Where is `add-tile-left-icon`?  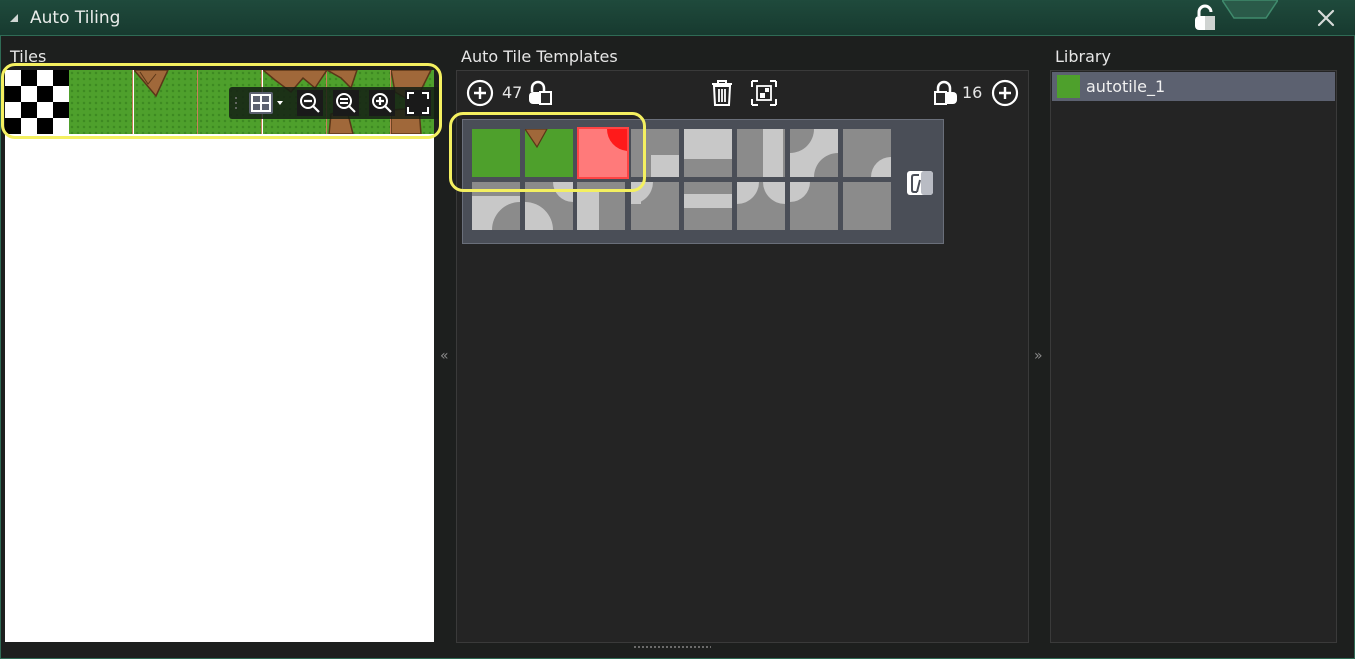
add-tile-left-icon is located at coordinates (480, 93).